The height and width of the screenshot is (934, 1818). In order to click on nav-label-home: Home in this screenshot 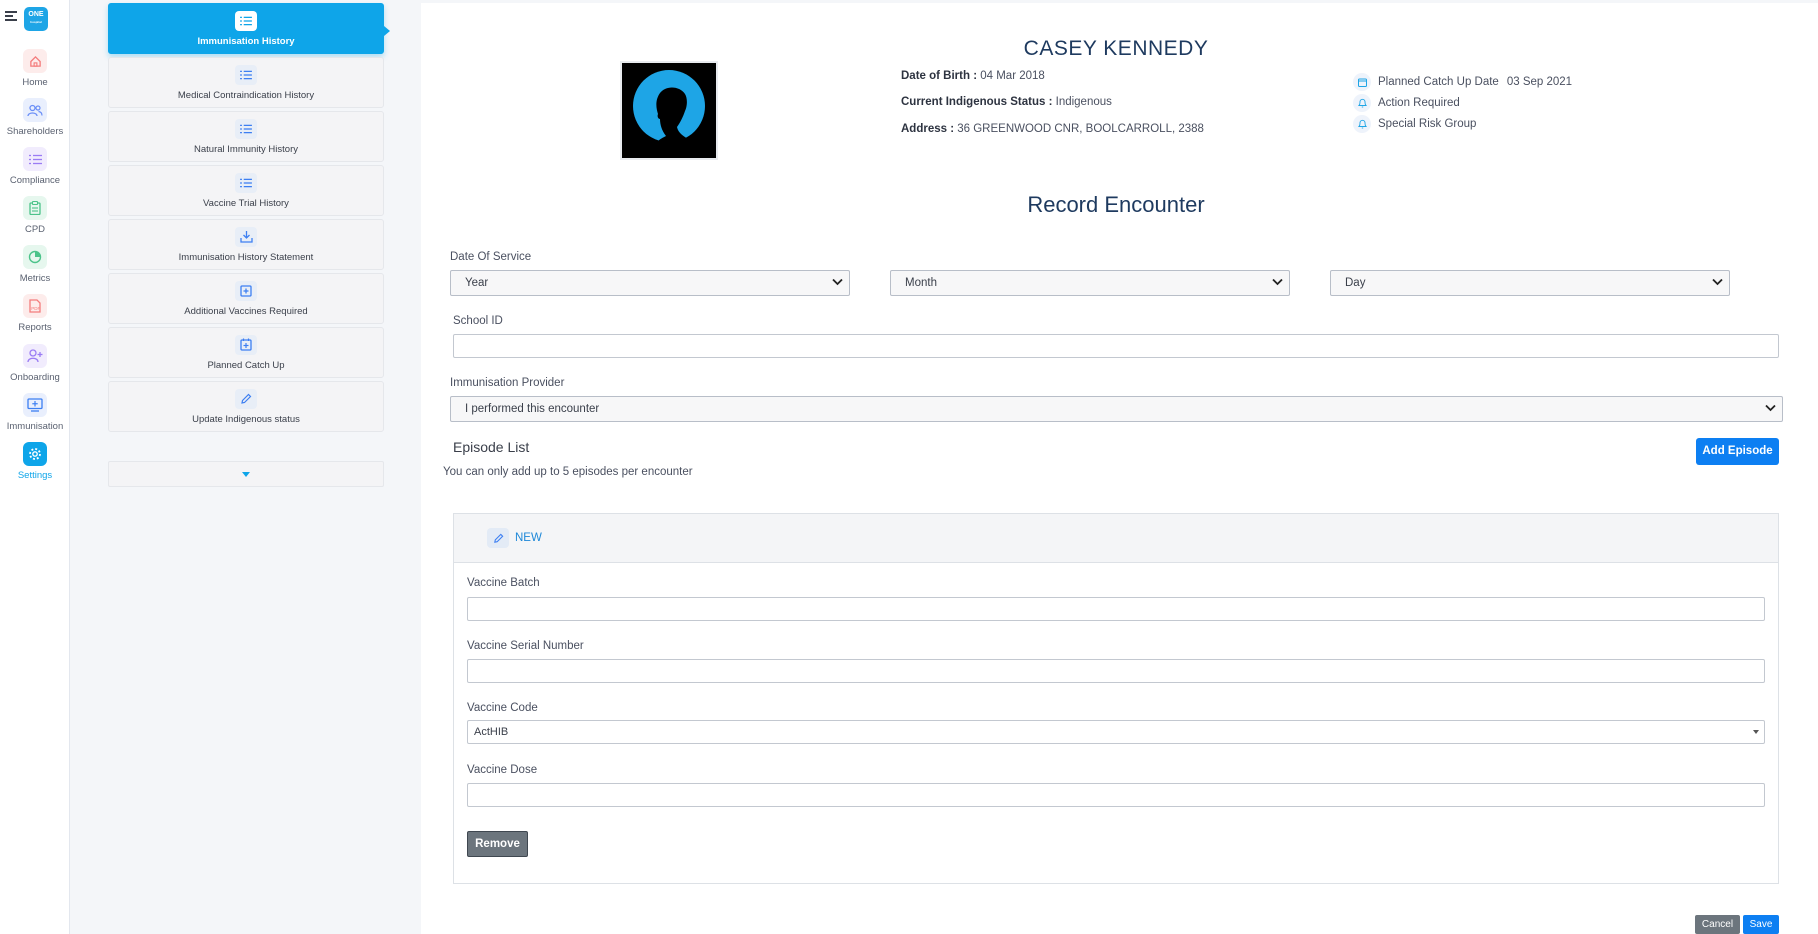, I will do `click(35, 82)`.